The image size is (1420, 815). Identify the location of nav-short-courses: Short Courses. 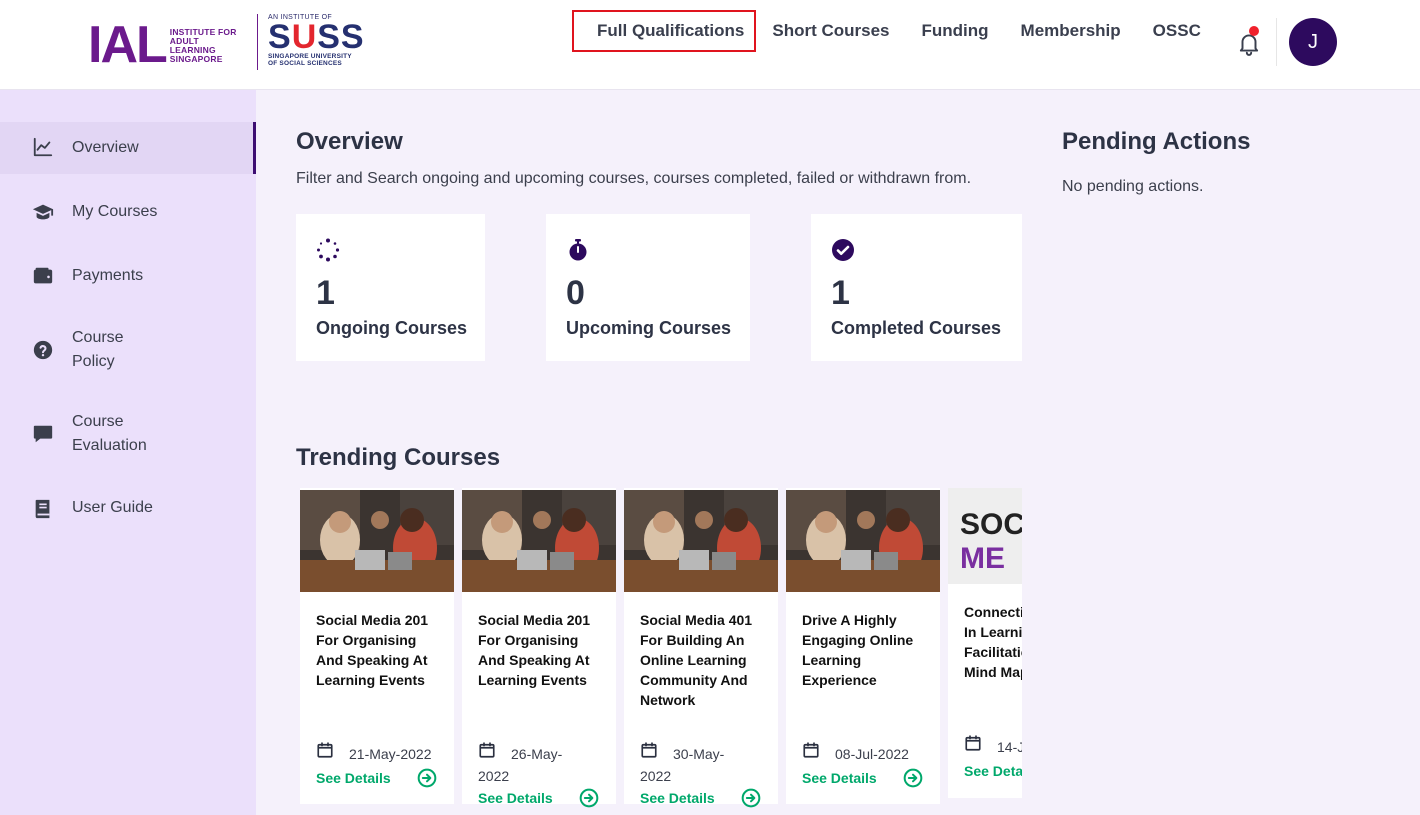
(830, 31).